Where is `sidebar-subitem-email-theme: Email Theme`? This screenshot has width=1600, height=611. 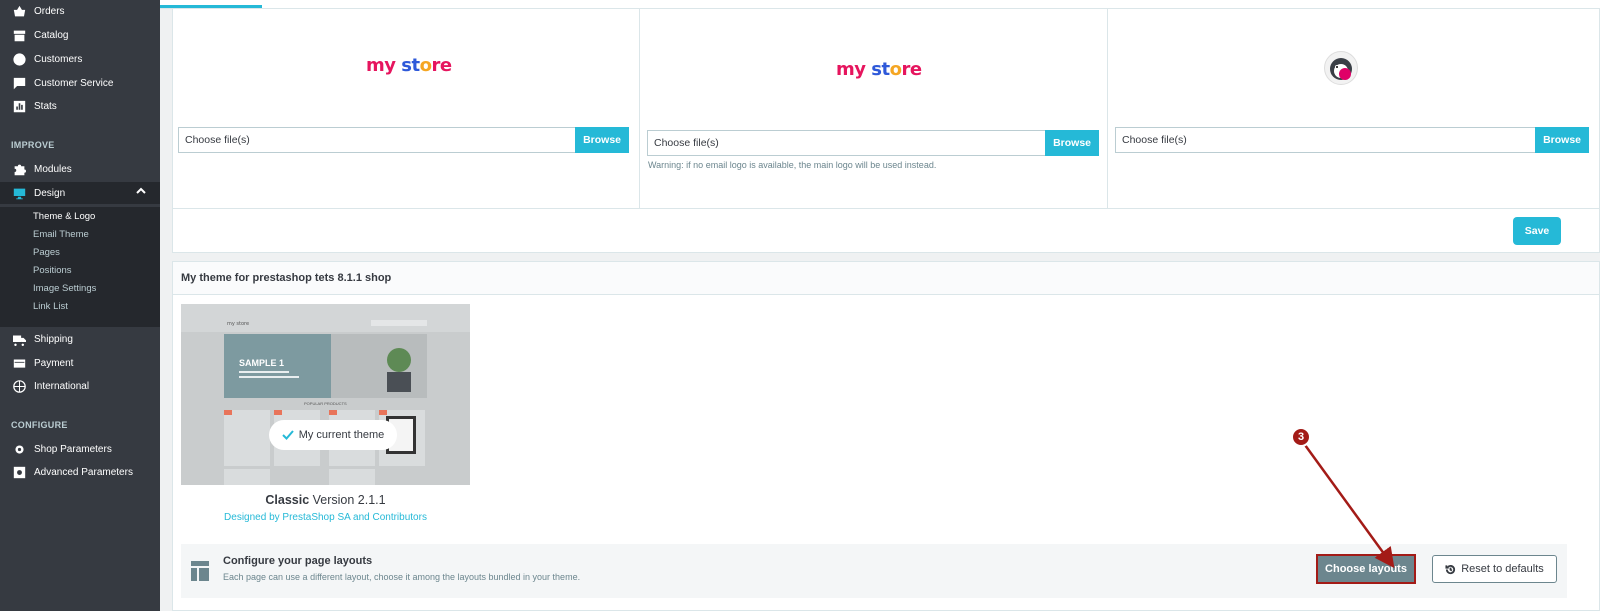 sidebar-subitem-email-theme: Email Theme is located at coordinates (80, 234).